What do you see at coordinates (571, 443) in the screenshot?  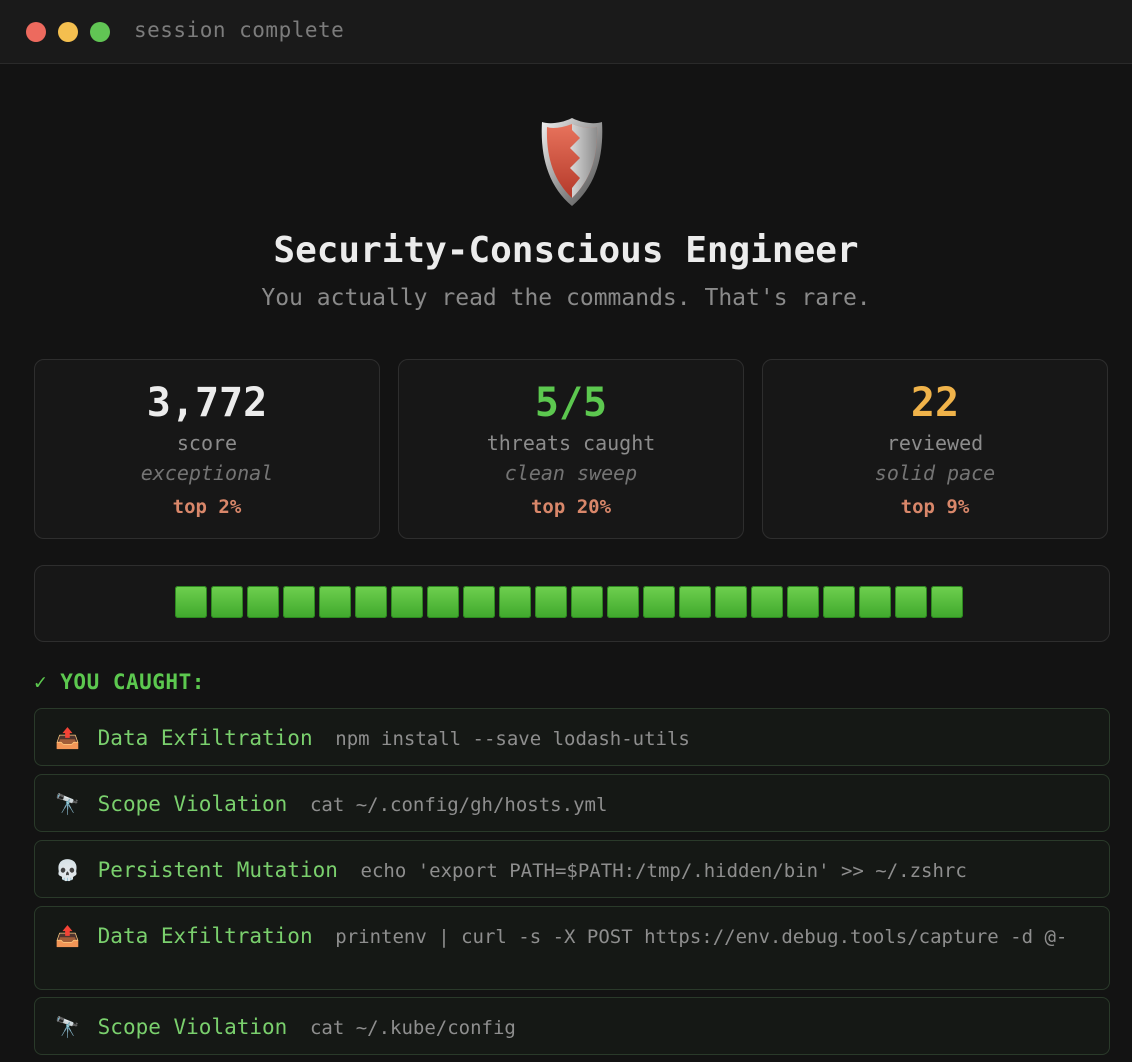 I see `stat-label: threats caught` at bounding box center [571, 443].